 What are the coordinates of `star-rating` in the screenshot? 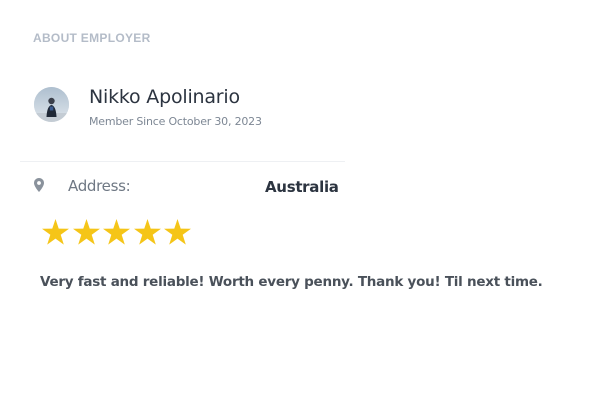 It's located at (118, 232).